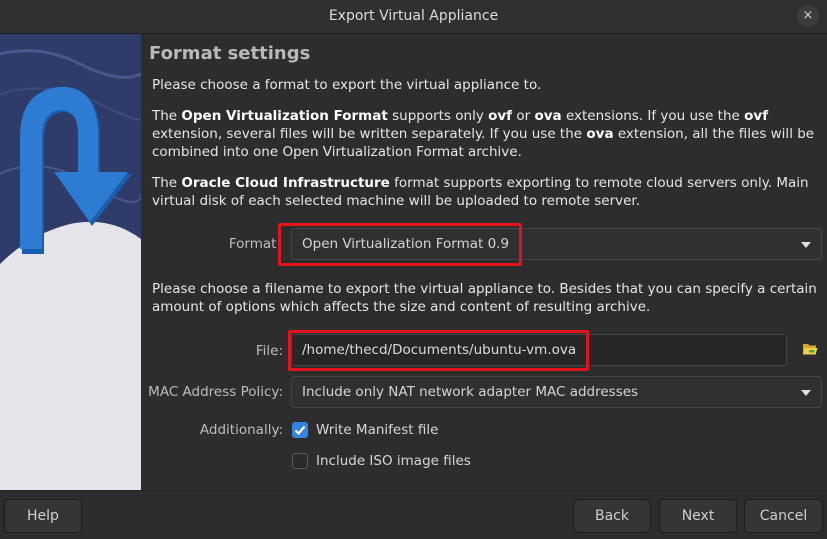 The height and width of the screenshot is (539, 827). What do you see at coordinates (612, 516) in the screenshot?
I see `back-button: Back` at bounding box center [612, 516].